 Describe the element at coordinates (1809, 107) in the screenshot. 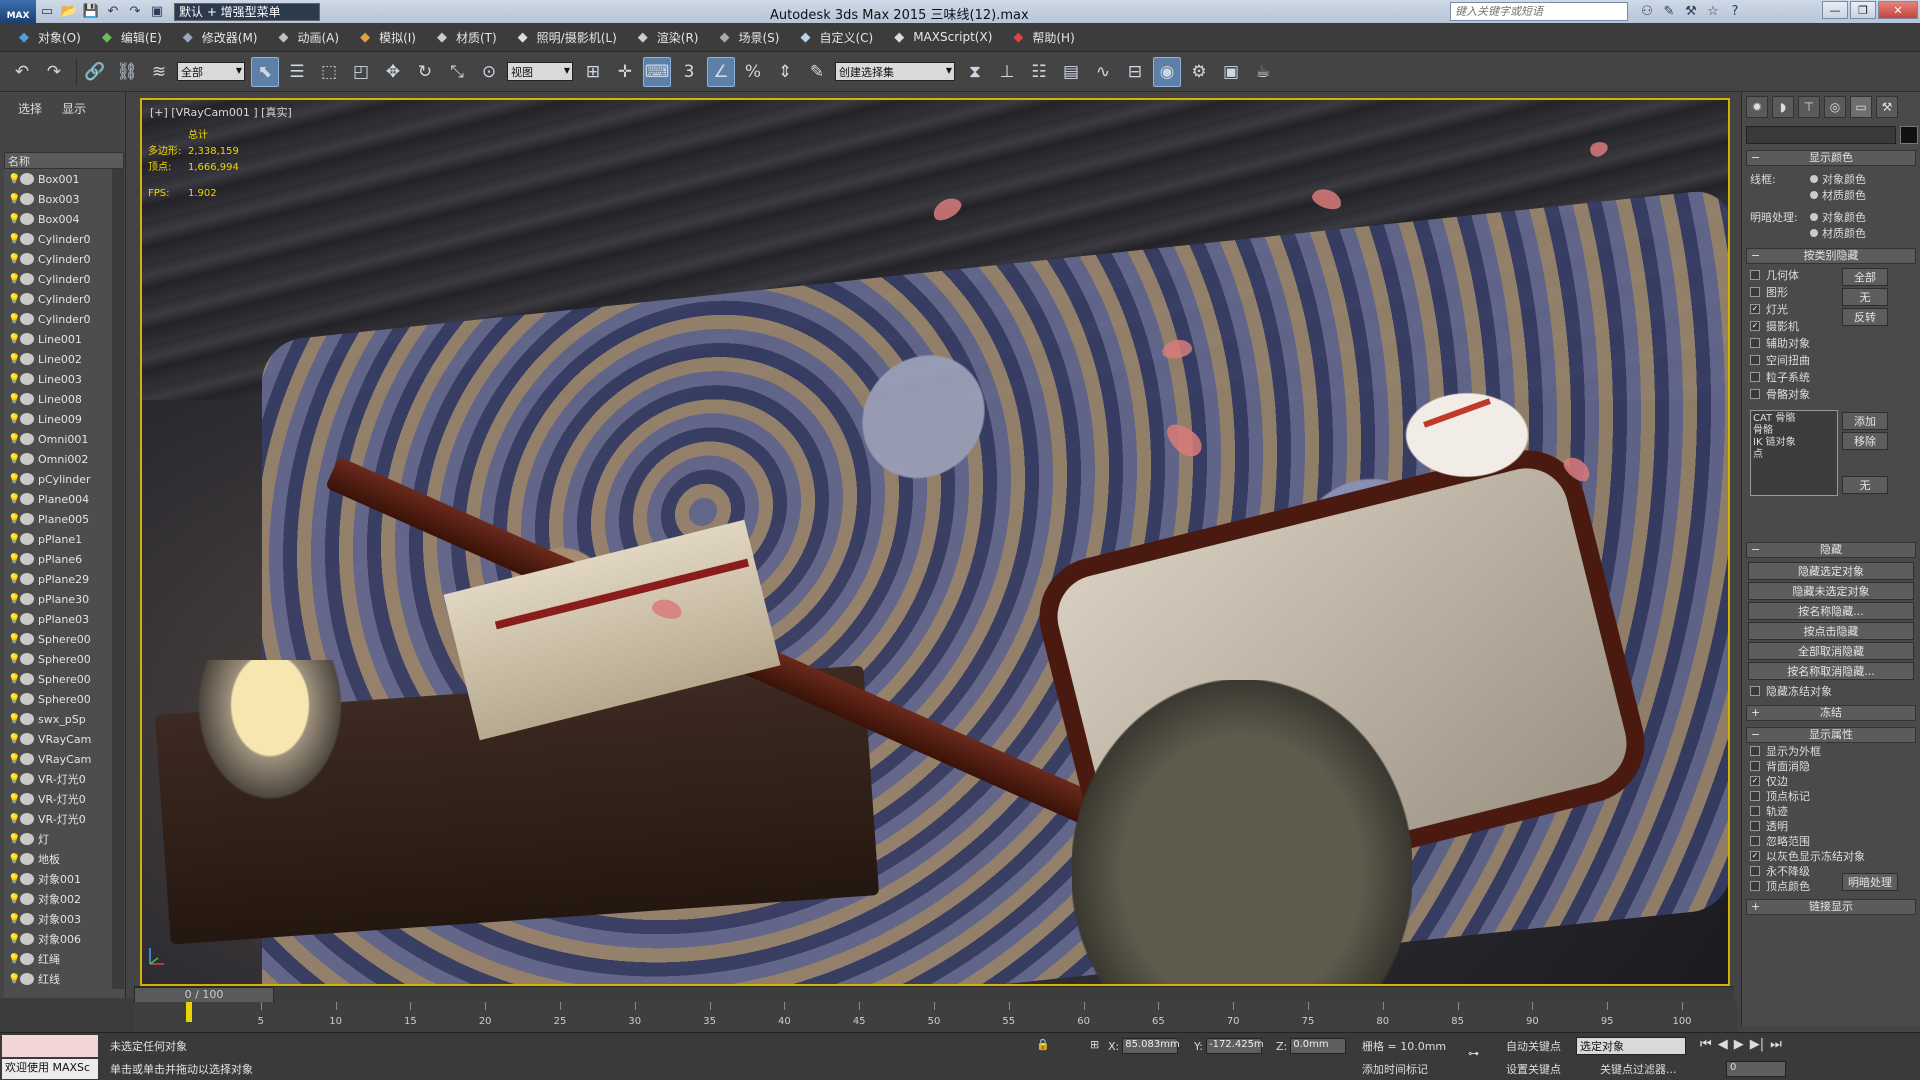

I see `hierarchy-icon: ⊤` at that location.